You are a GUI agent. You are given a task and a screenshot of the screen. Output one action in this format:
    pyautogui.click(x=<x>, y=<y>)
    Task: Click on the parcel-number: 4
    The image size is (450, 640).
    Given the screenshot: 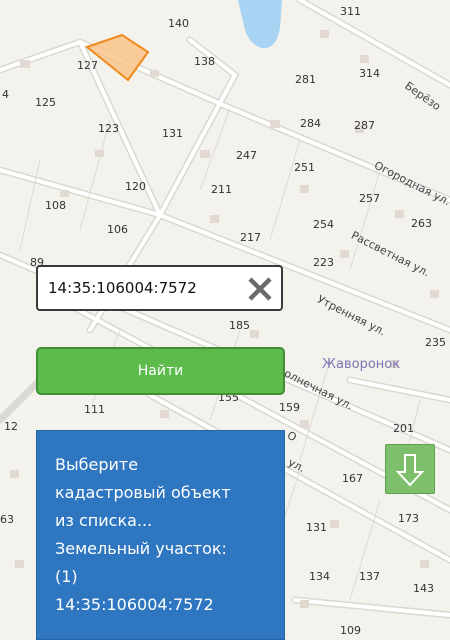 What is the action you would take?
    pyautogui.click(x=5, y=94)
    